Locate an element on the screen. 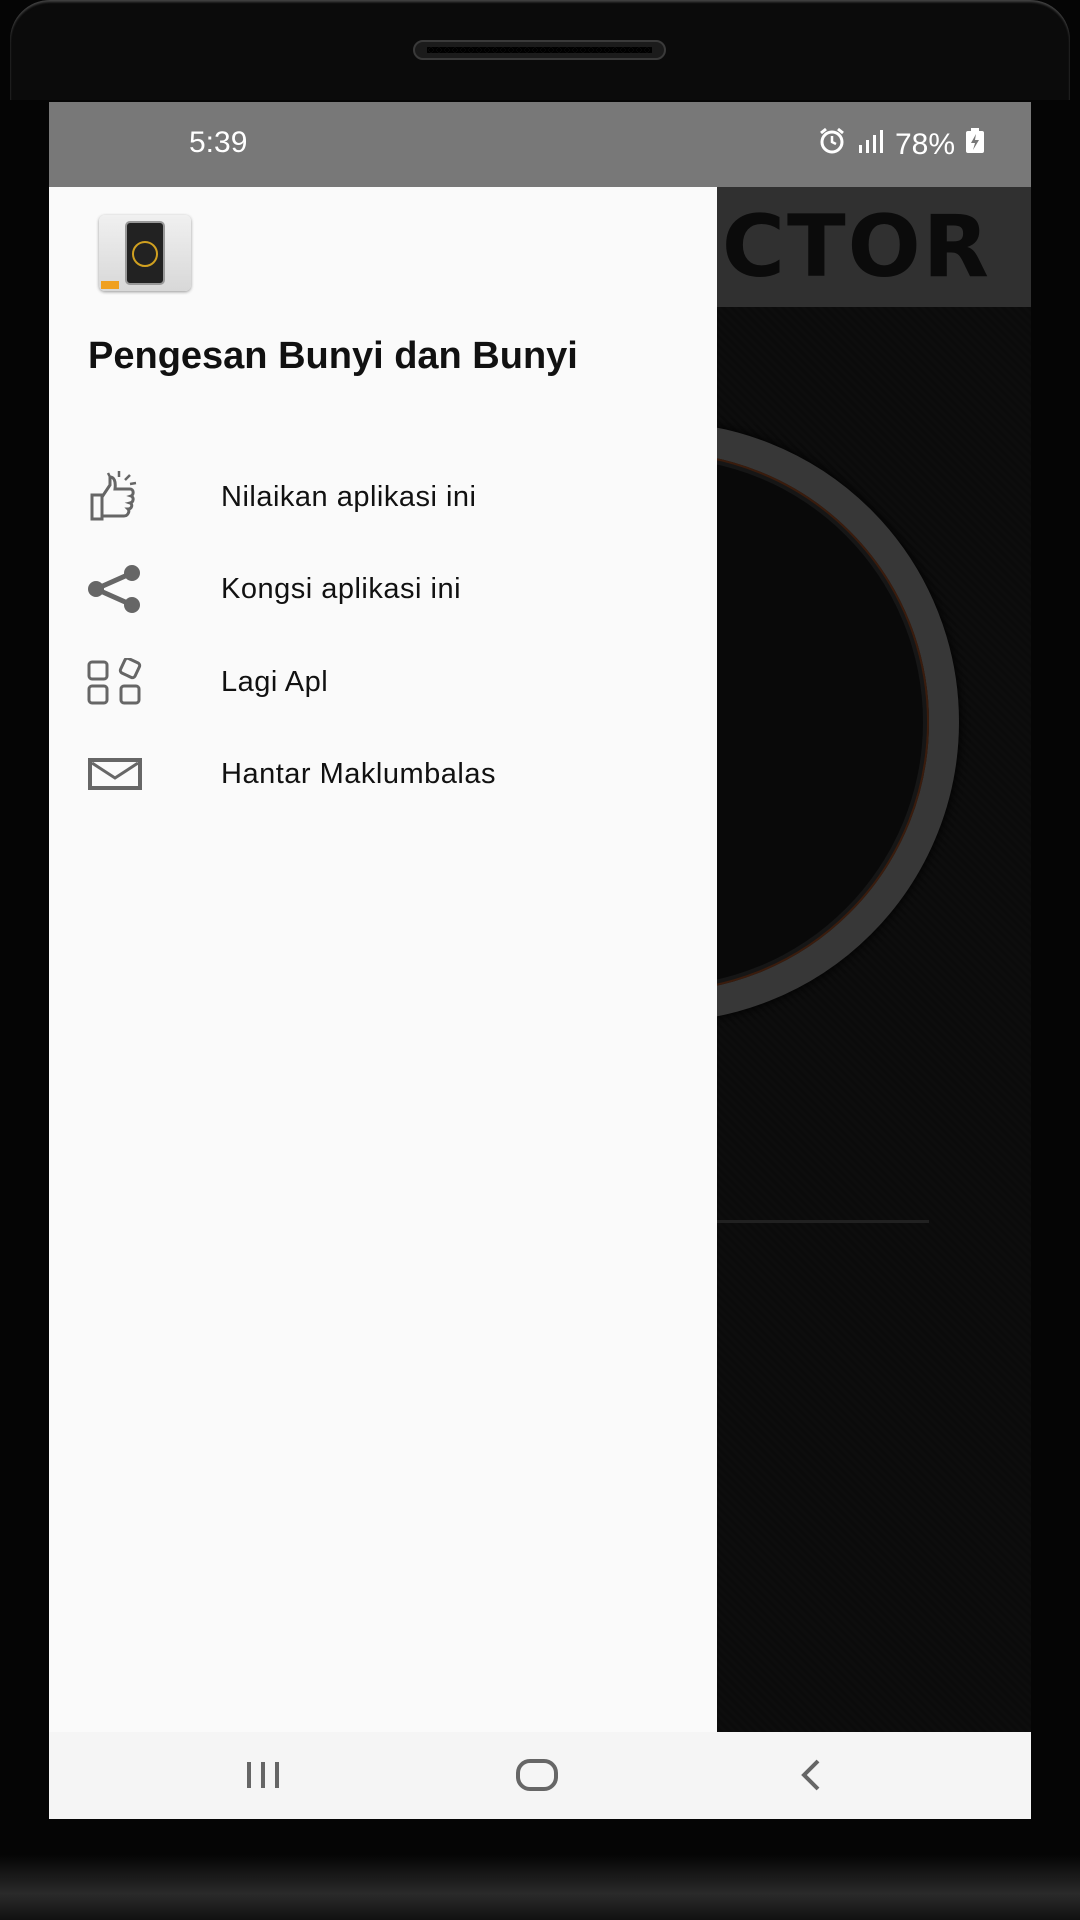  system-nav-bar is located at coordinates (540, 1775).